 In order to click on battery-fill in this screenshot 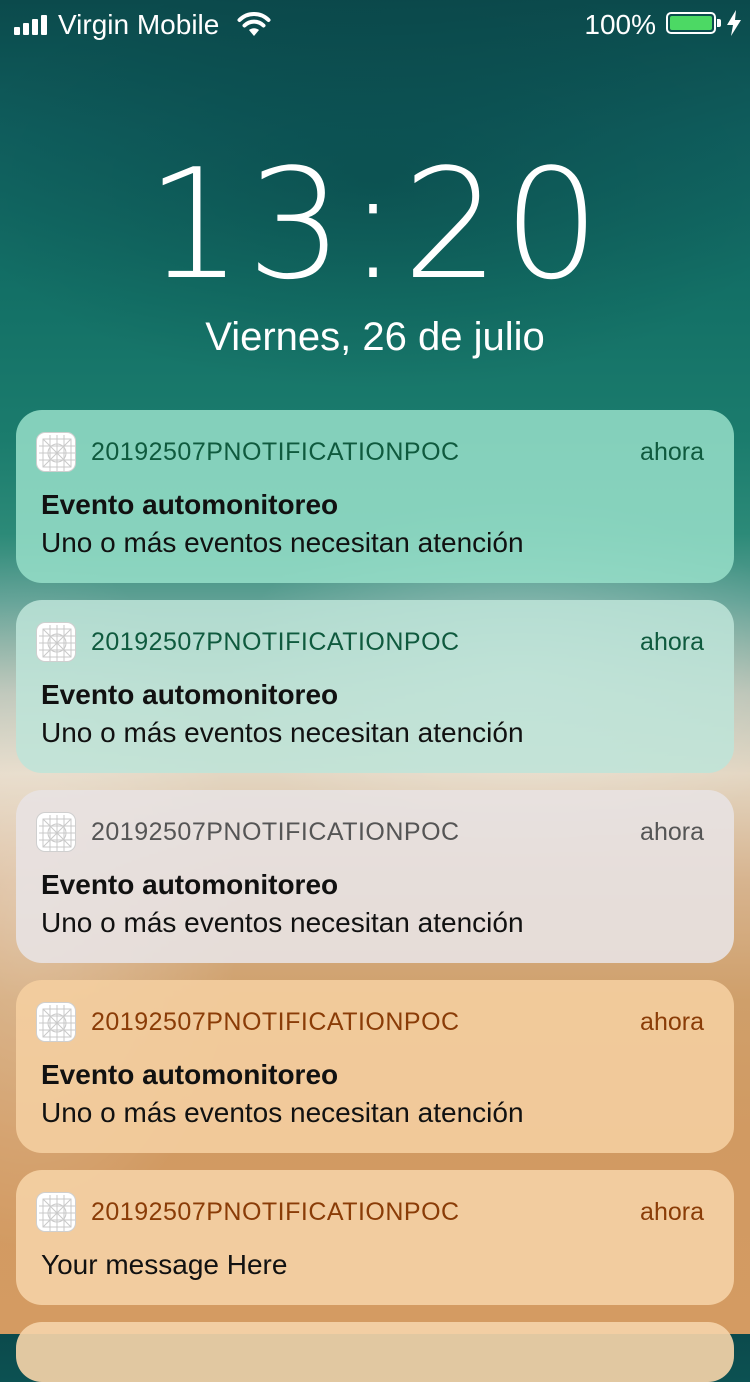, I will do `click(691, 23)`.